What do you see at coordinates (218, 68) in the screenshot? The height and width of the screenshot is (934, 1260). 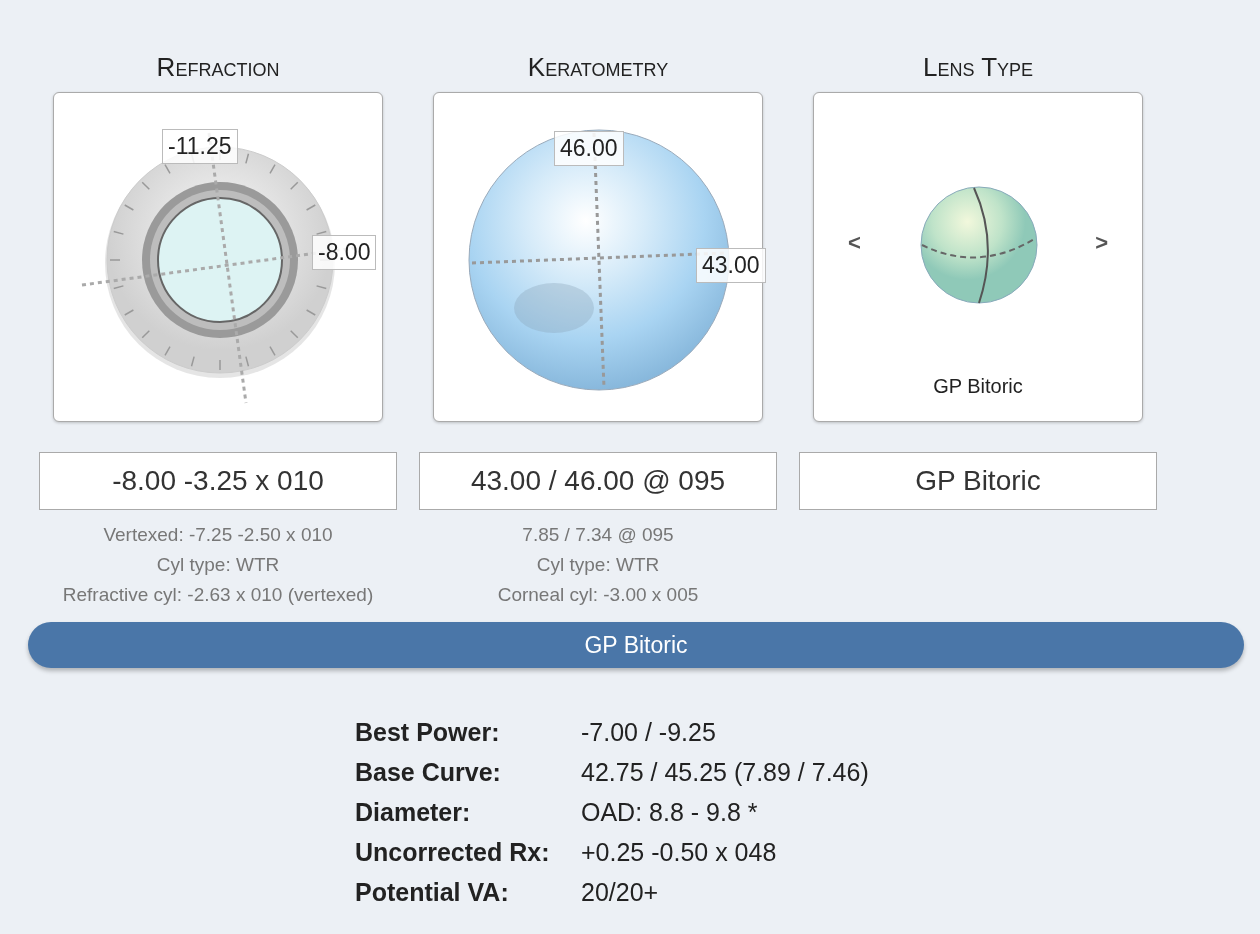 I see `section-title: Refraction` at bounding box center [218, 68].